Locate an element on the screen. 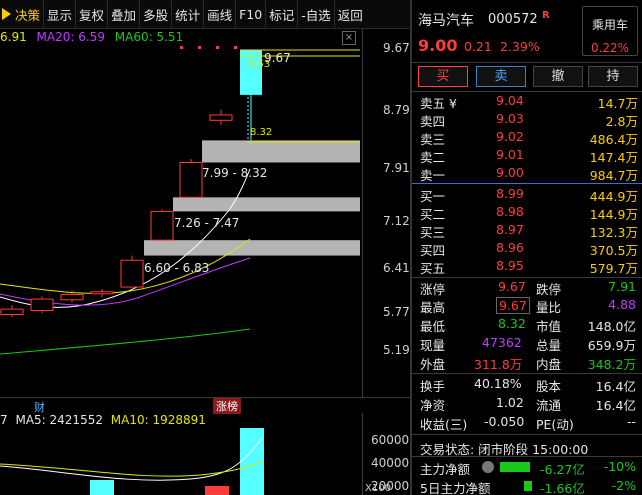 The image size is (642, 495). ask-row-2: 卖二 9.01 147.4万 is located at coordinates (527, 156).